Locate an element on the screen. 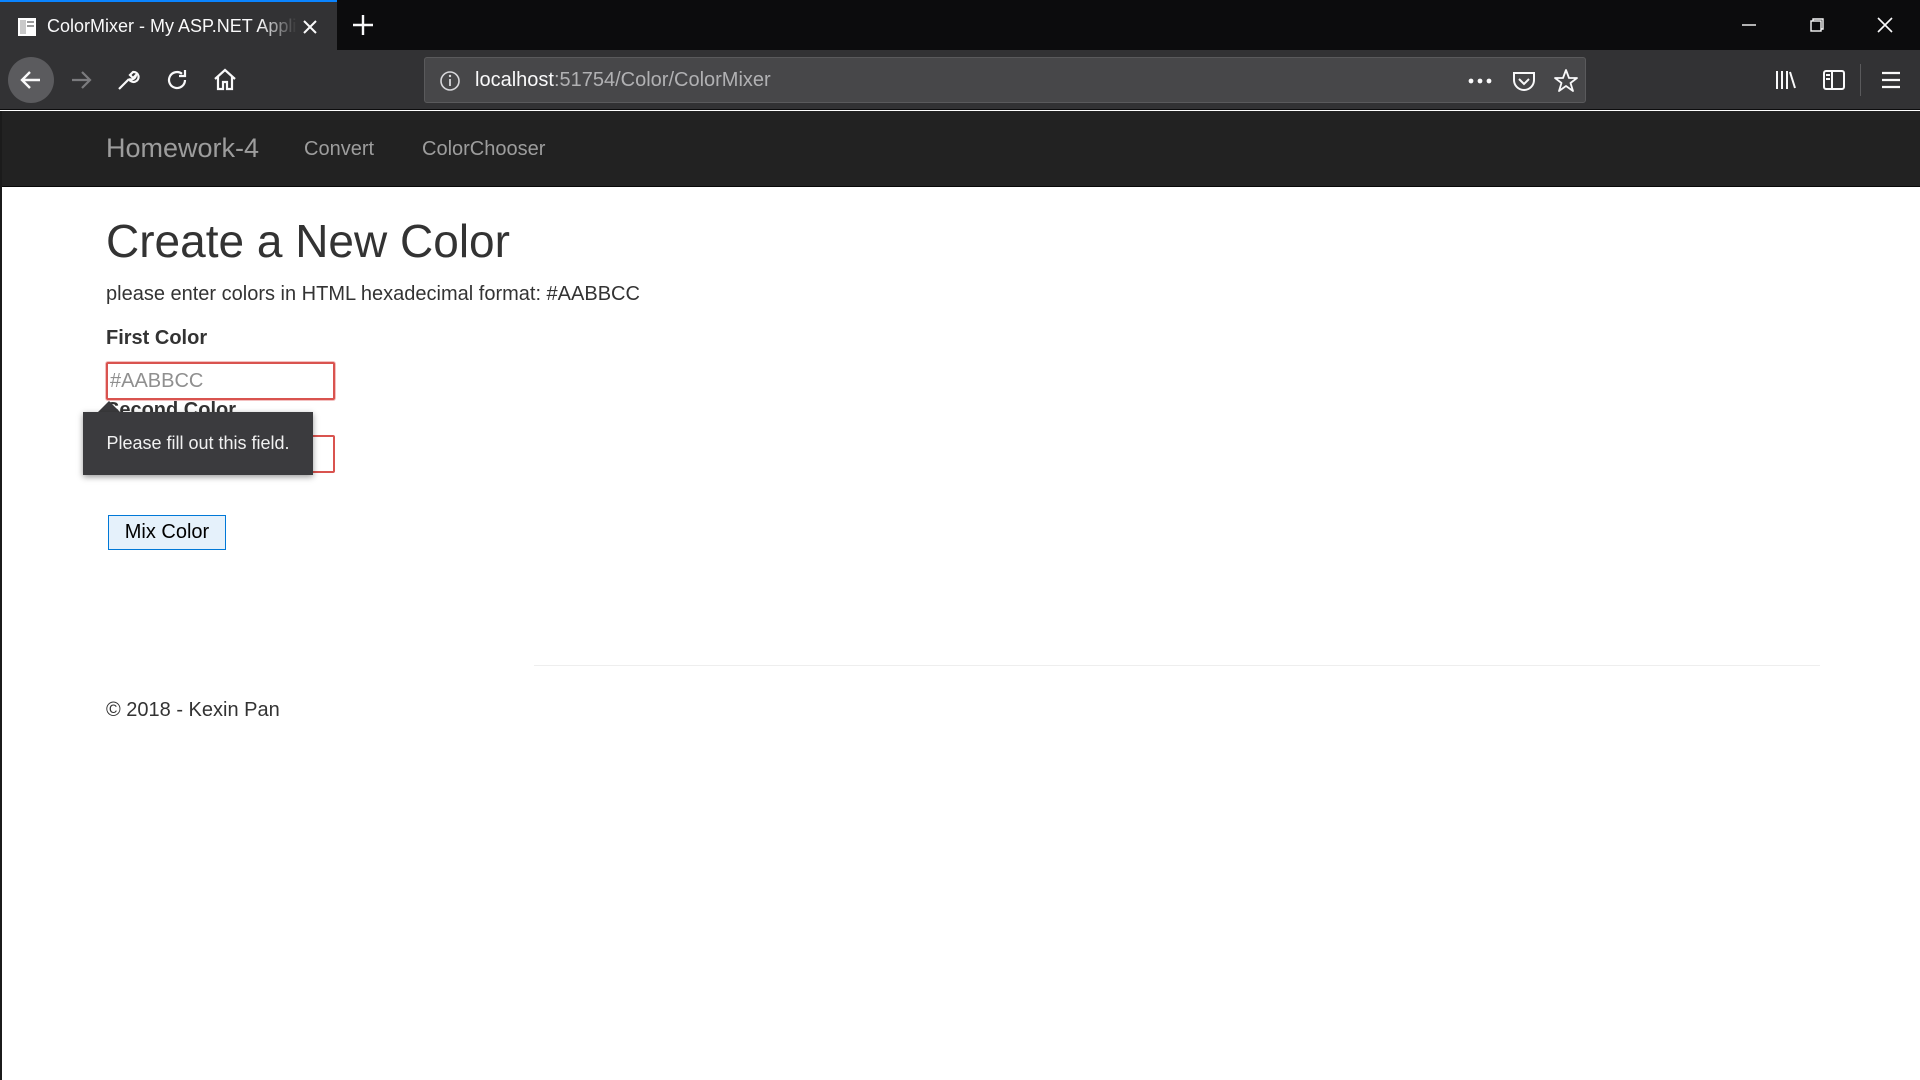  browser-tab-strip: ColorMixer - My ASP.NET Application is located at coordinates (960, 25).